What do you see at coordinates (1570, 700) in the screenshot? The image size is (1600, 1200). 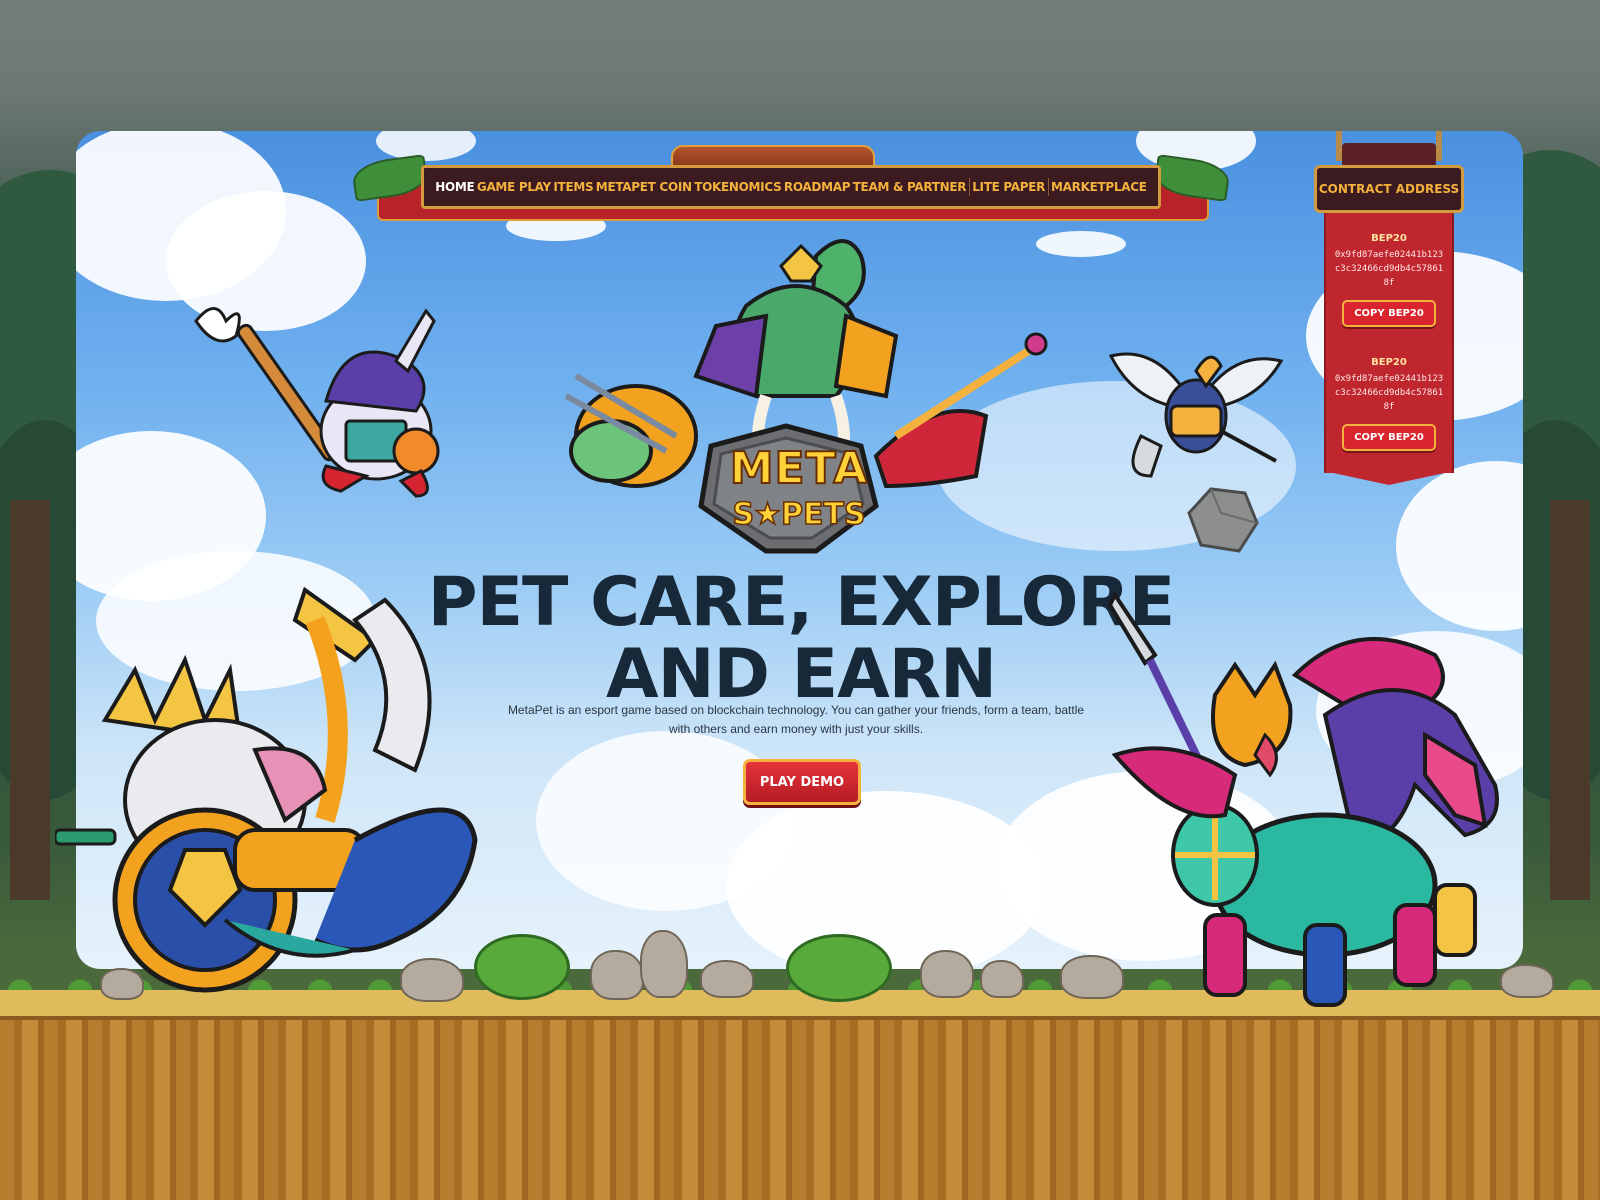 I see `right-tree-trunk` at bounding box center [1570, 700].